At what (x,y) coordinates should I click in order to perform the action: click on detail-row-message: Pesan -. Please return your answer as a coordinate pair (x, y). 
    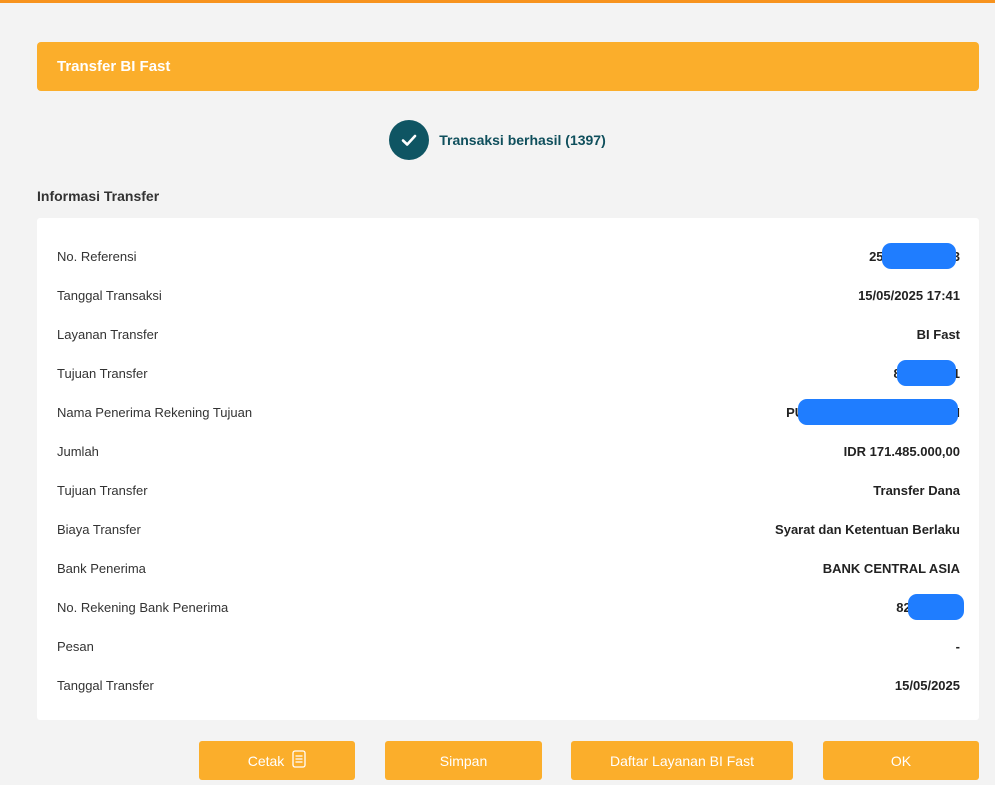
    Looking at the image, I should click on (508, 646).